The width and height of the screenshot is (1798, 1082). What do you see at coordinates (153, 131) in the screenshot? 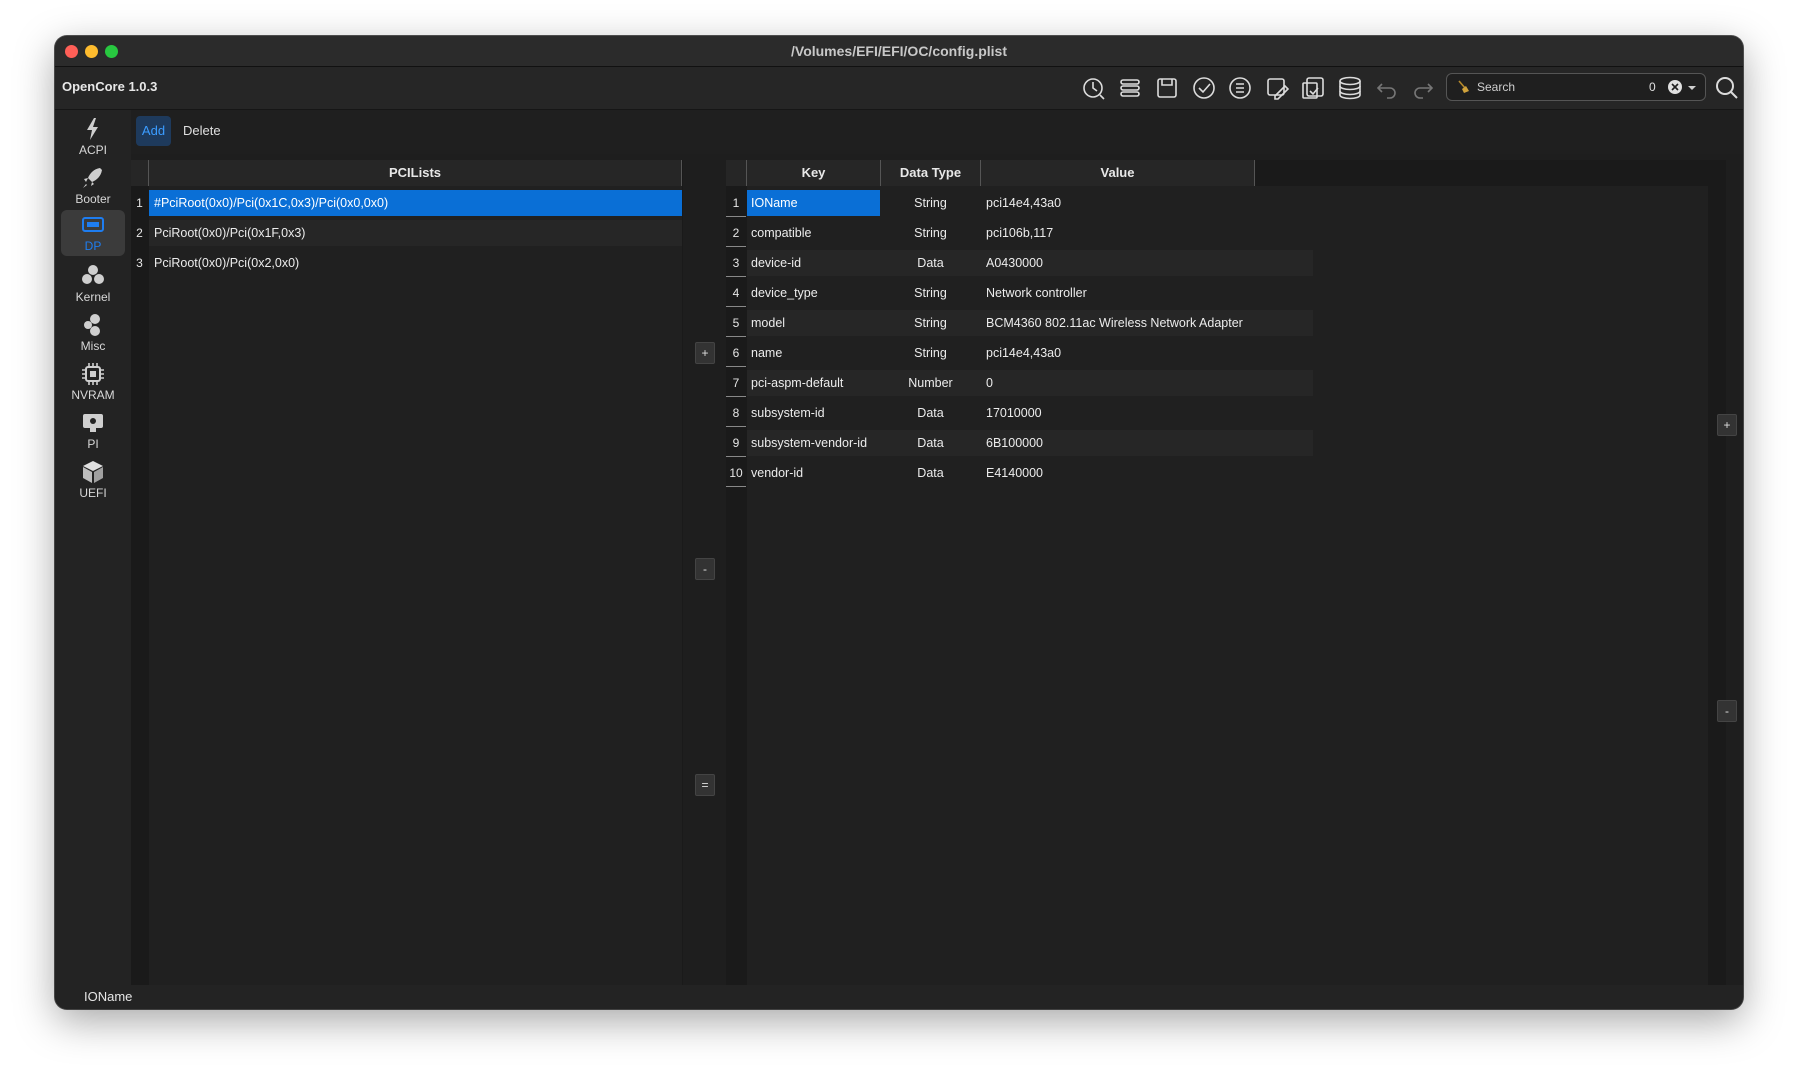
I see `tab-add: Add` at bounding box center [153, 131].